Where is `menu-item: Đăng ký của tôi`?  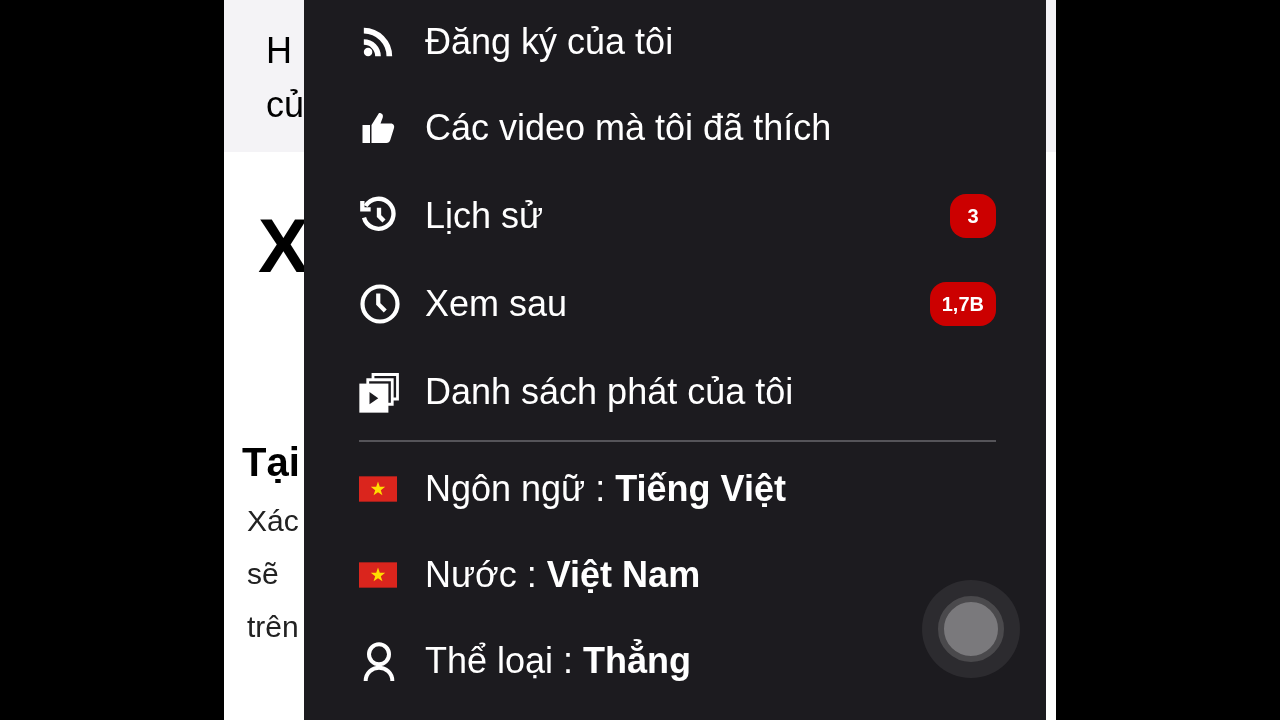 menu-item: Đăng ký của tôi is located at coordinates (710, 42).